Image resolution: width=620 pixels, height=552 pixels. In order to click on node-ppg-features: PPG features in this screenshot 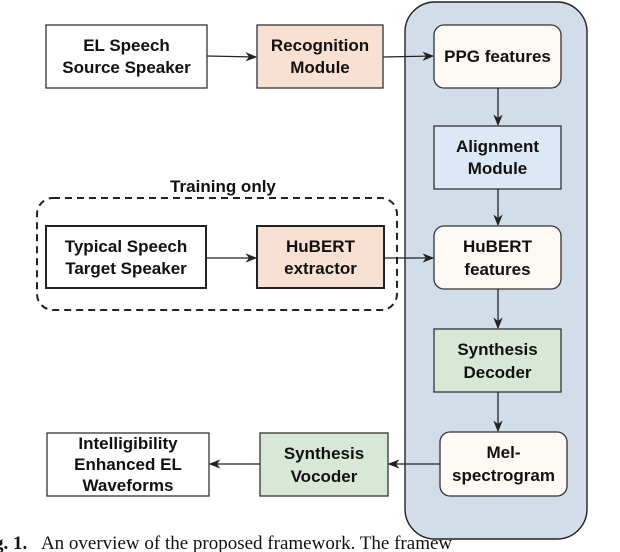, I will do `click(497, 56)`.